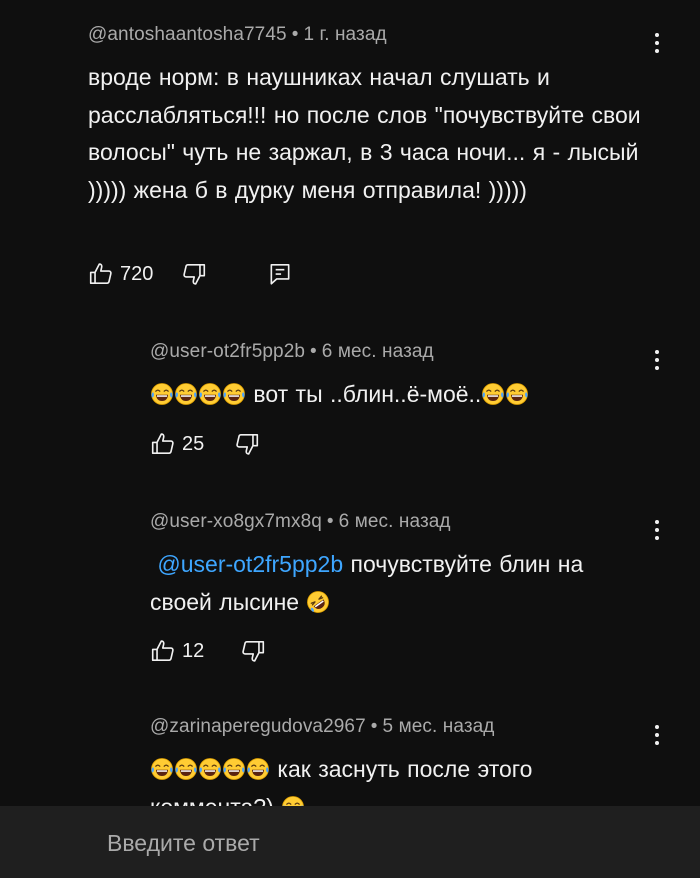 This screenshot has height=878, width=700. Describe the element at coordinates (137, 273) in the screenshot. I see `like-count: 720` at that location.